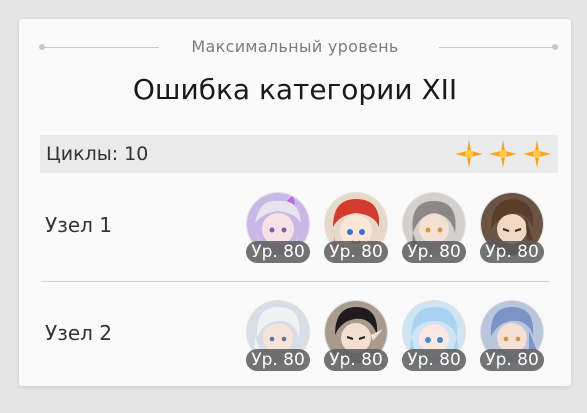  I want to click on star-rating, so click(503, 154).